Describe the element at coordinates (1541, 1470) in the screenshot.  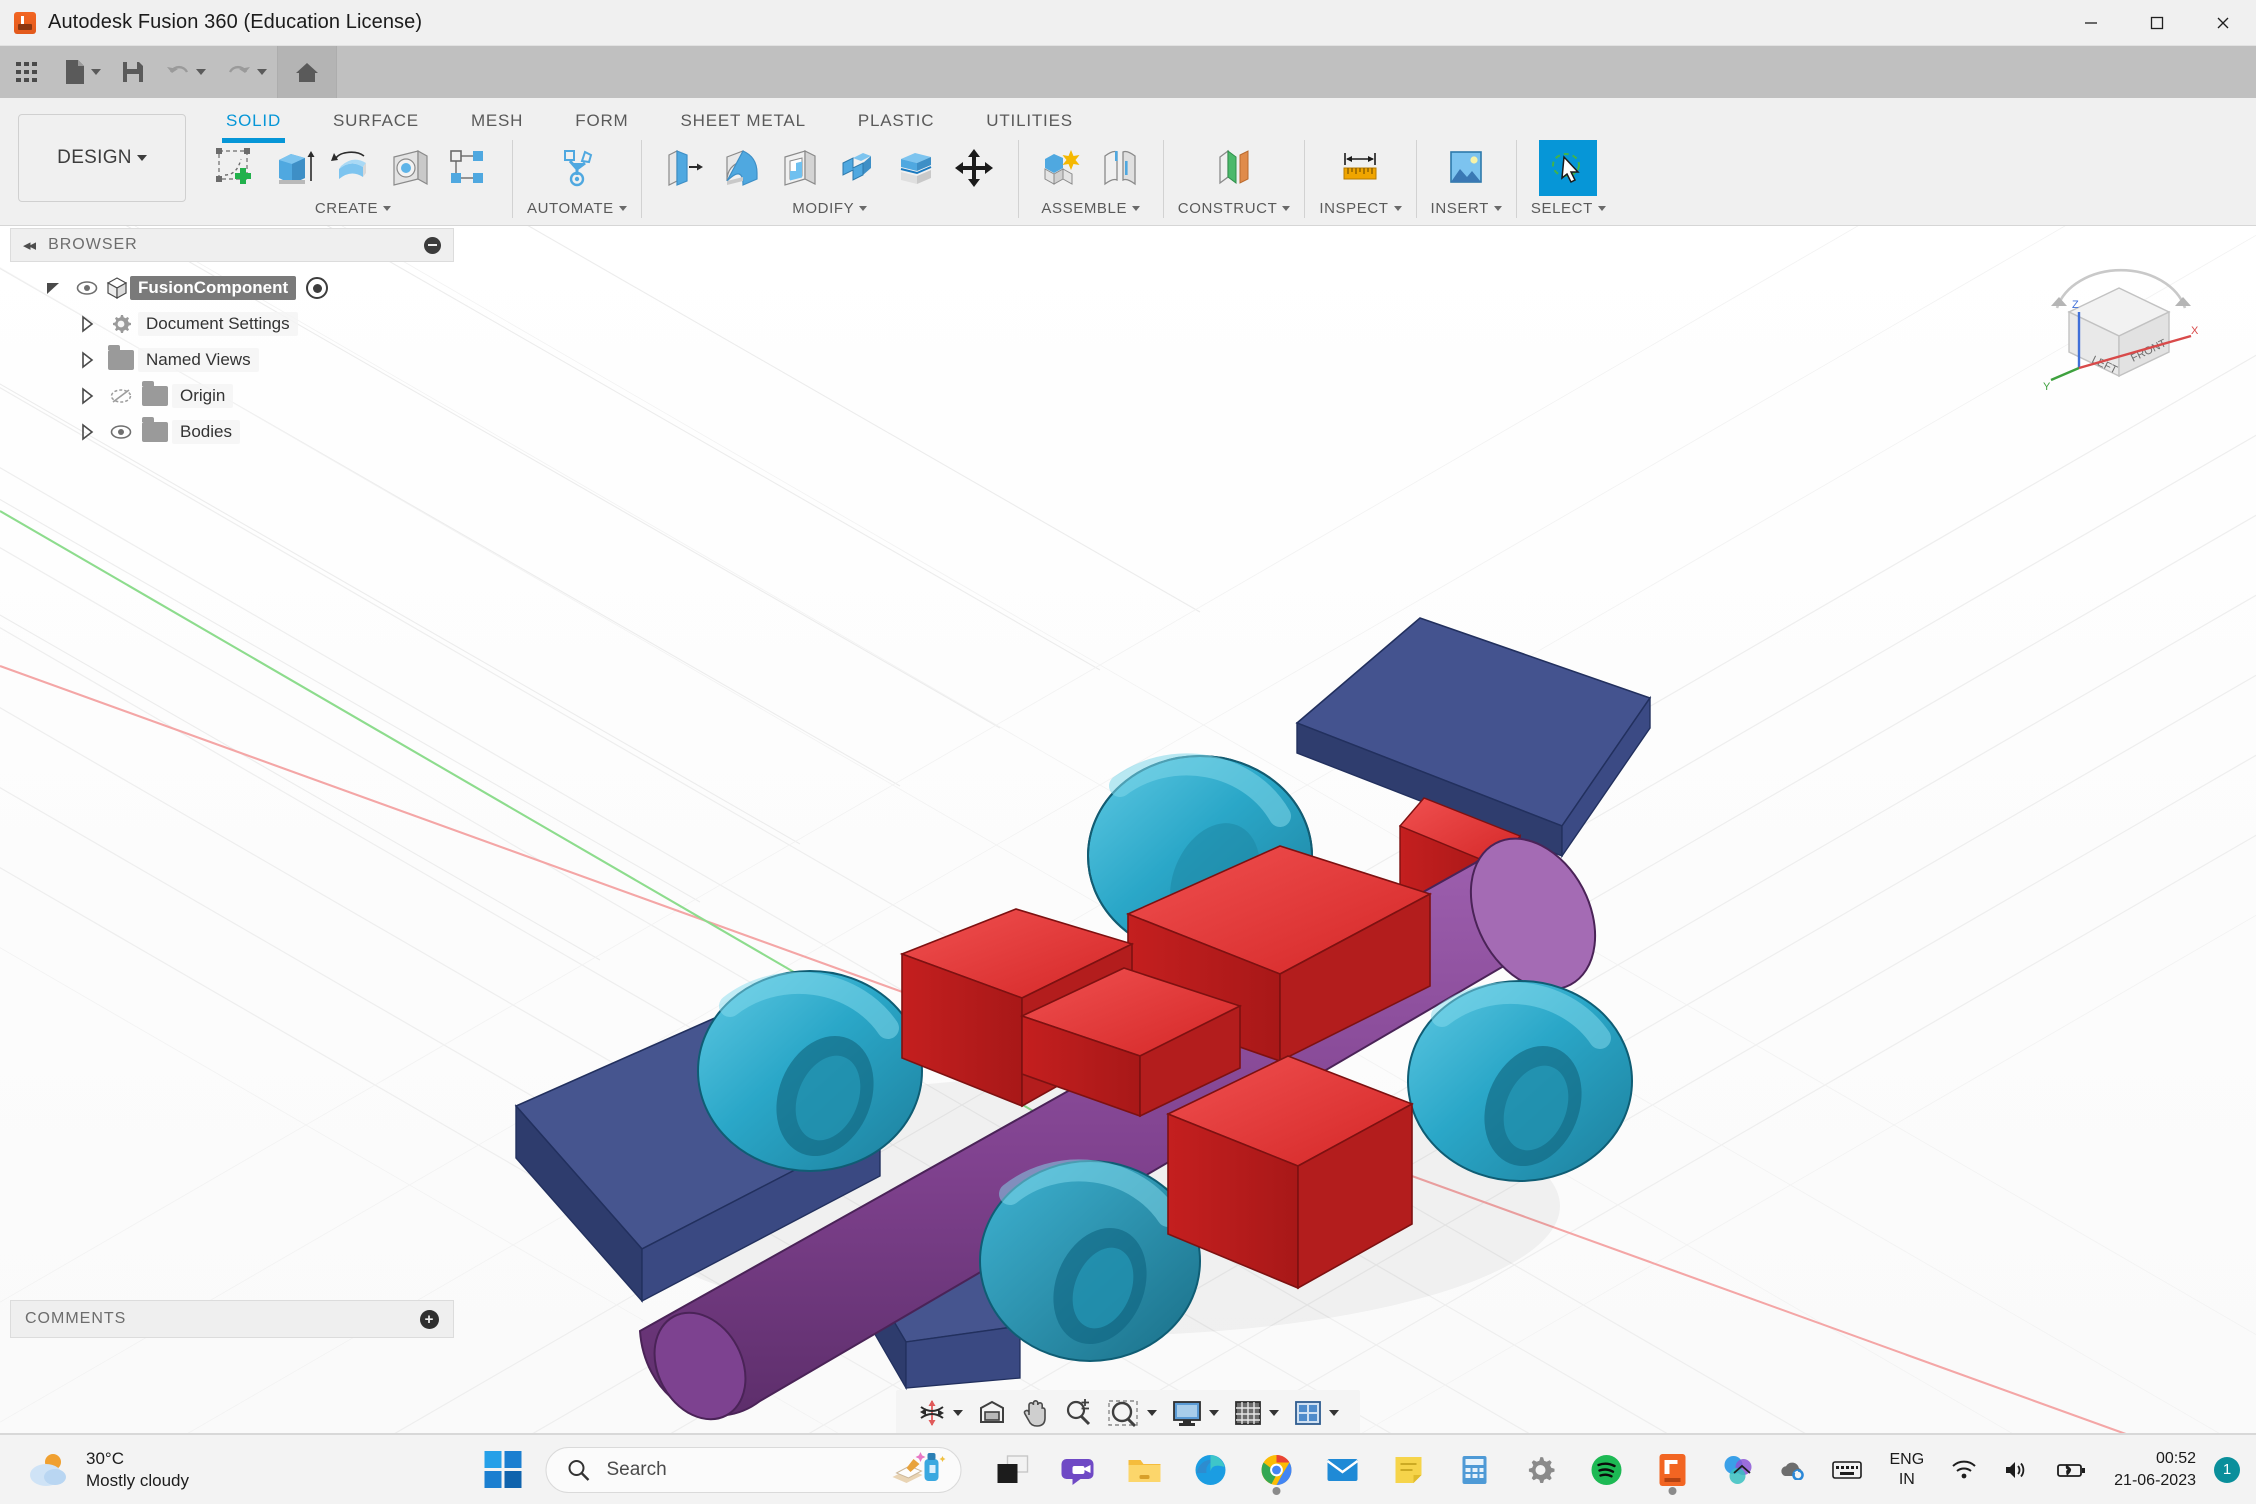
I see `settings-icon` at that location.